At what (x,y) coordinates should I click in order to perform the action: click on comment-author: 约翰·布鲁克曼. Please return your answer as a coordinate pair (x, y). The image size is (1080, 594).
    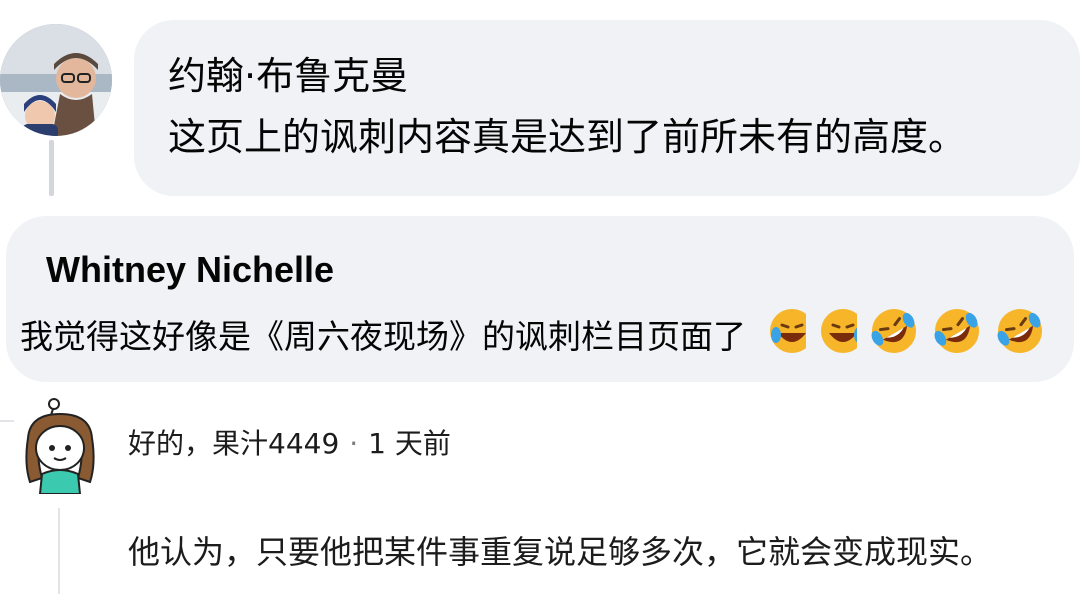
    Looking at the image, I should click on (288, 76).